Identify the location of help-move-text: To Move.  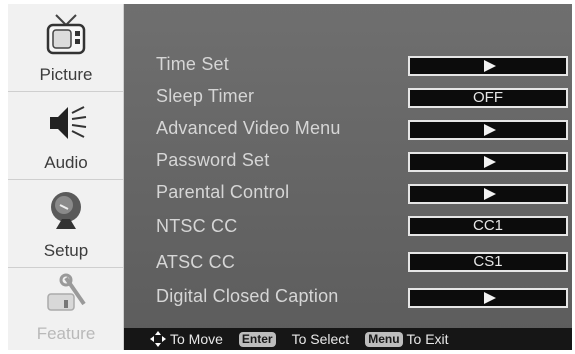
(196, 339).